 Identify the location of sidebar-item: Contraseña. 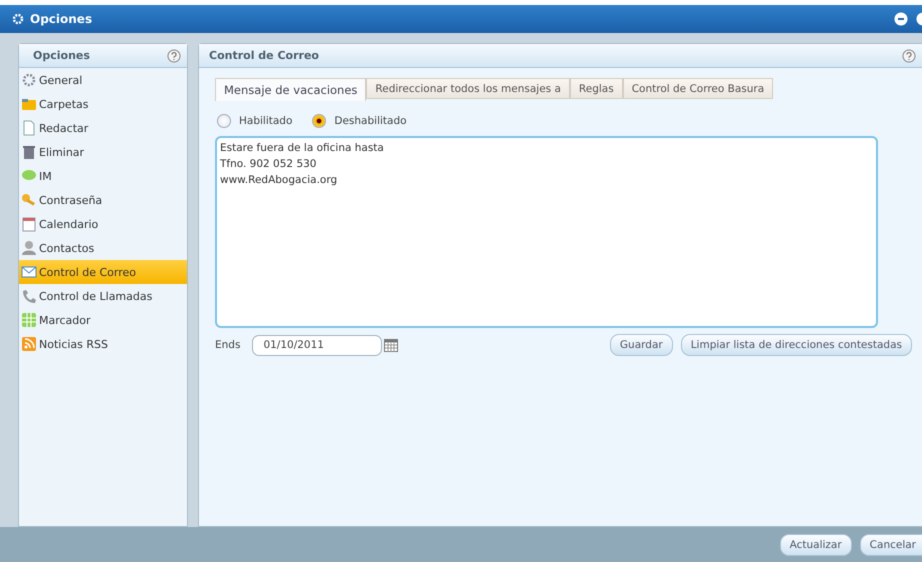
(103, 200).